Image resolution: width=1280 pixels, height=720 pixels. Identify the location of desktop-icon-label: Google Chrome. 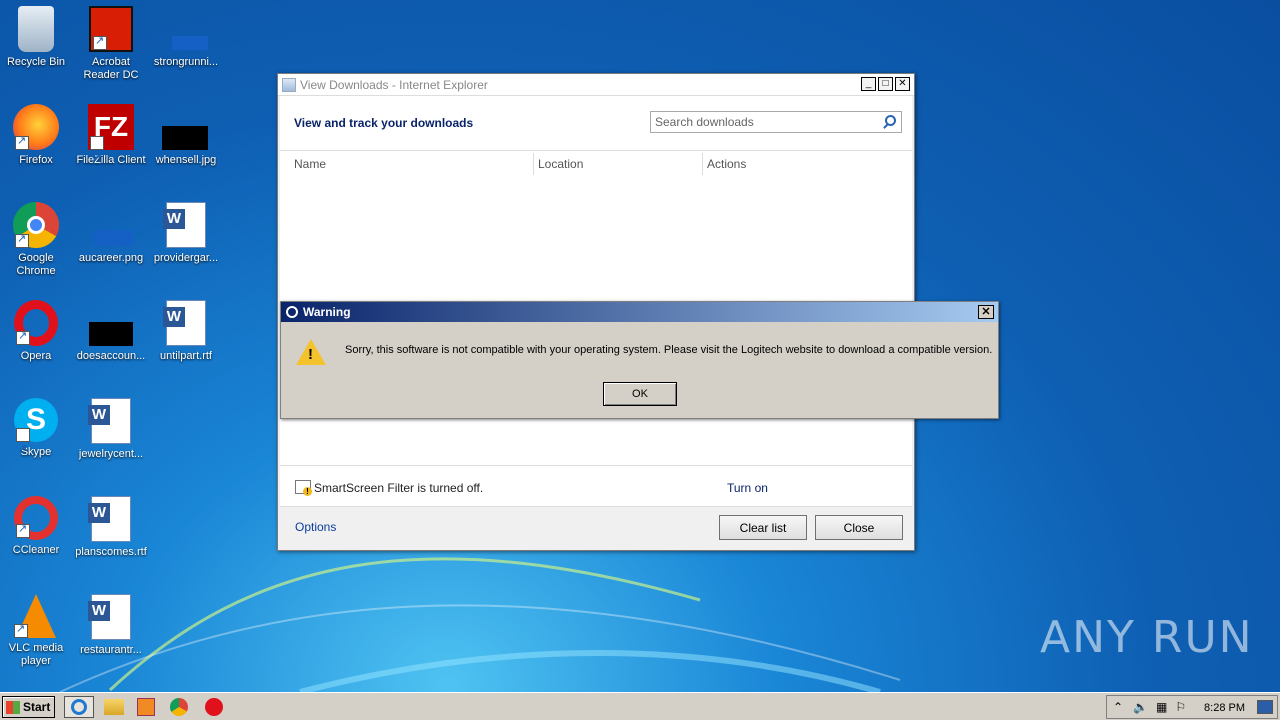
(36, 264).